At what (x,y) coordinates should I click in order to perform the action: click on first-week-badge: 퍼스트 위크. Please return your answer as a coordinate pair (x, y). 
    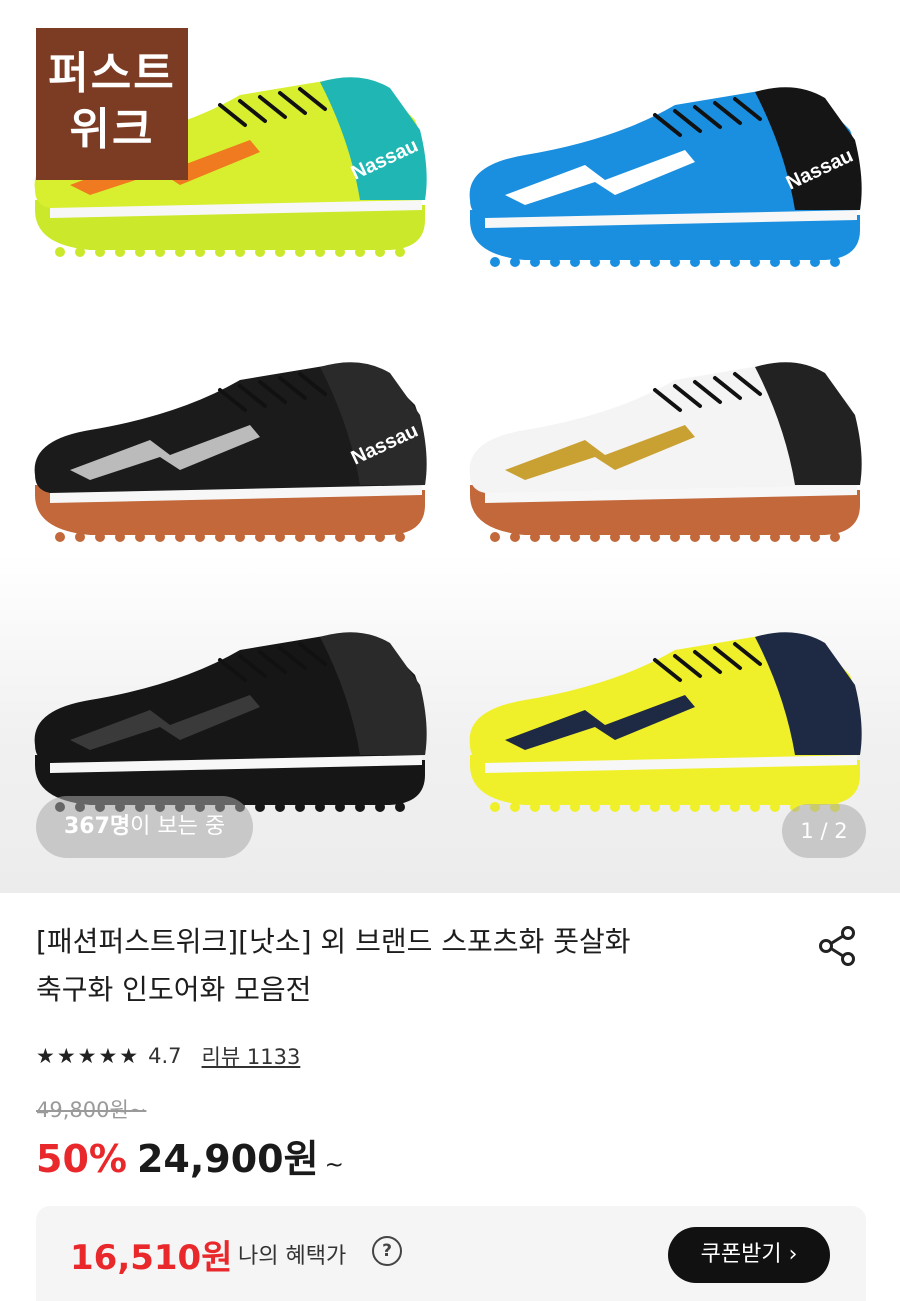
    Looking at the image, I should click on (112, 104).